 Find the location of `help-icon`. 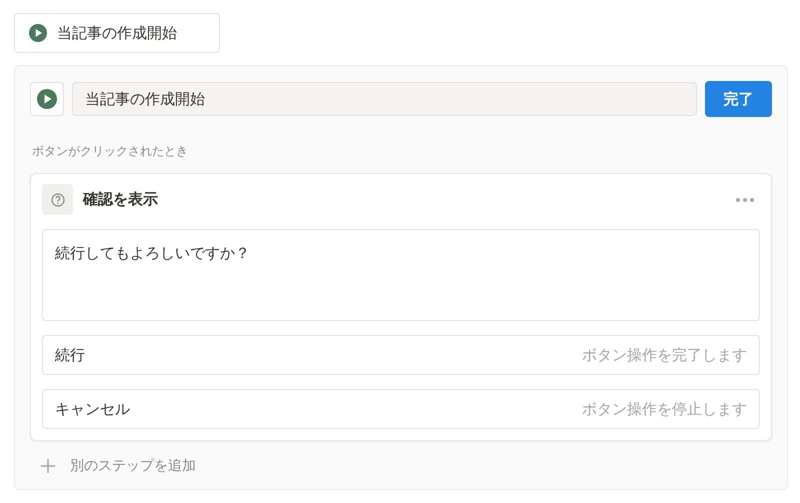

help-icon is located at coordinates (57, 199).